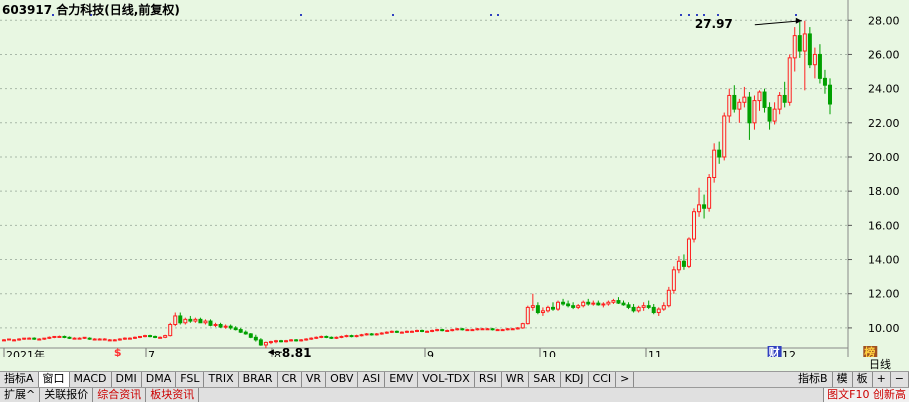 The width and height of the screenshot is (909, 402). What do you see at coordinates (789, 353) in the screenshot?
I see `month-label: 12` at bounding box center [789, 353].